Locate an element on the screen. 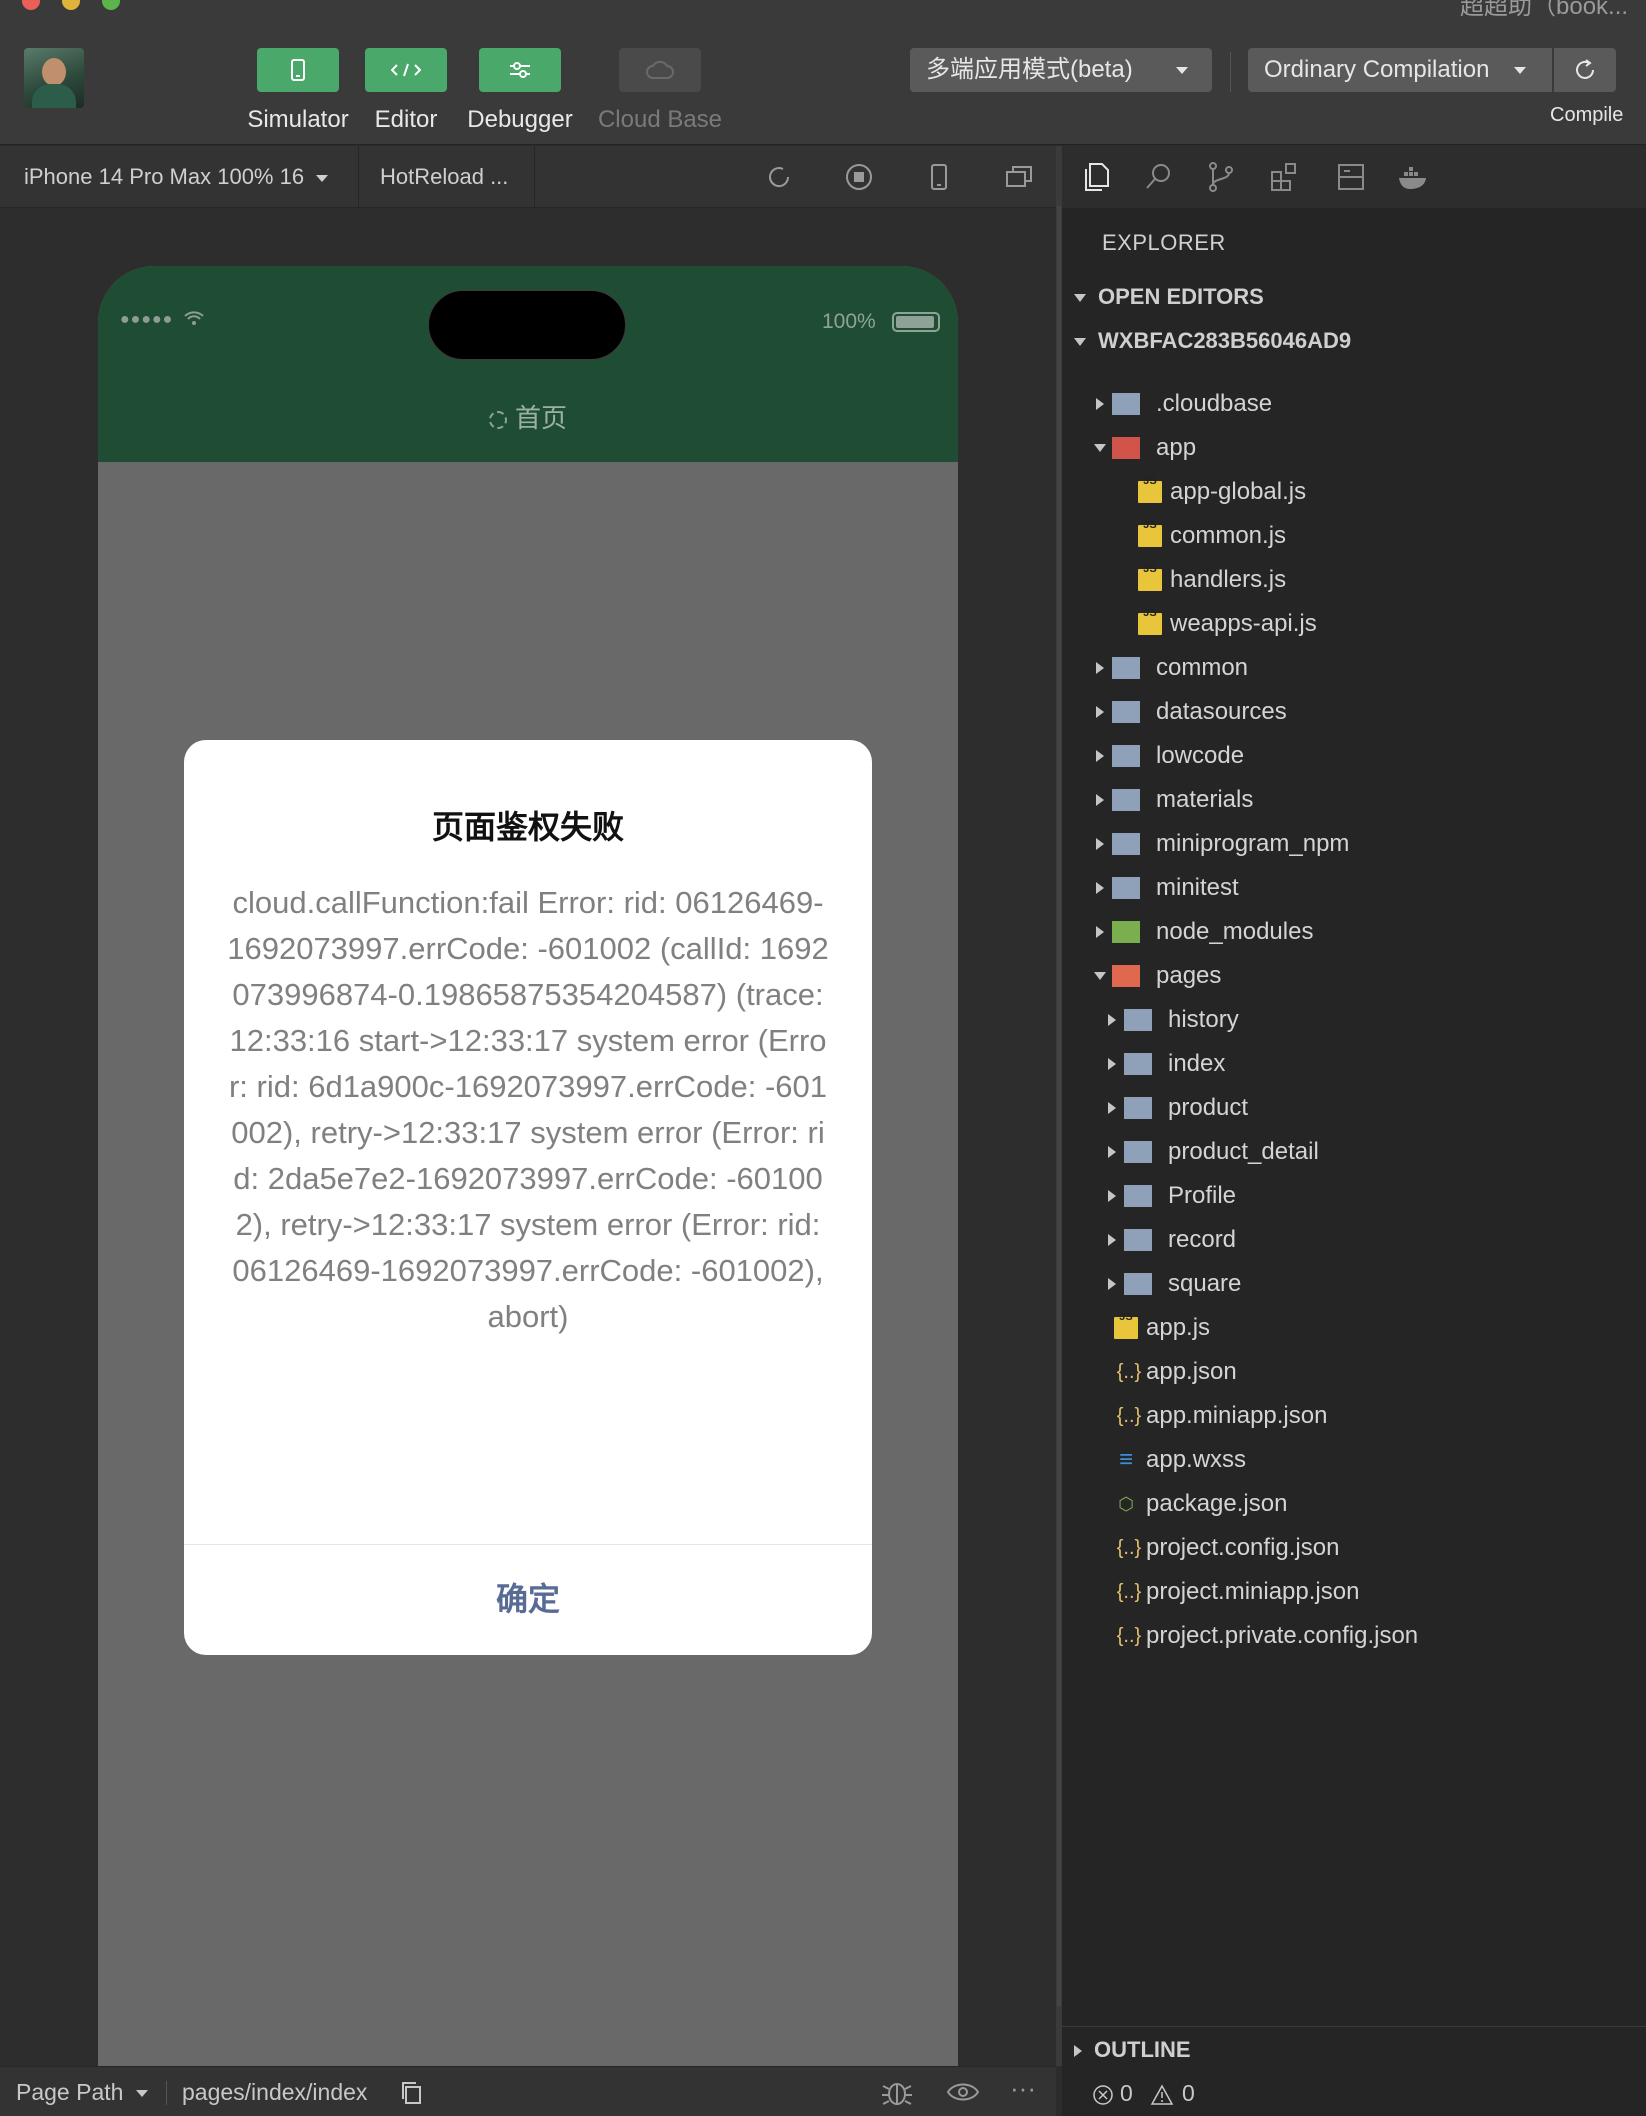 This screenshot has width=1646, height=2116. simulator-toggle: Simulator is located at coordinates (298, 91).